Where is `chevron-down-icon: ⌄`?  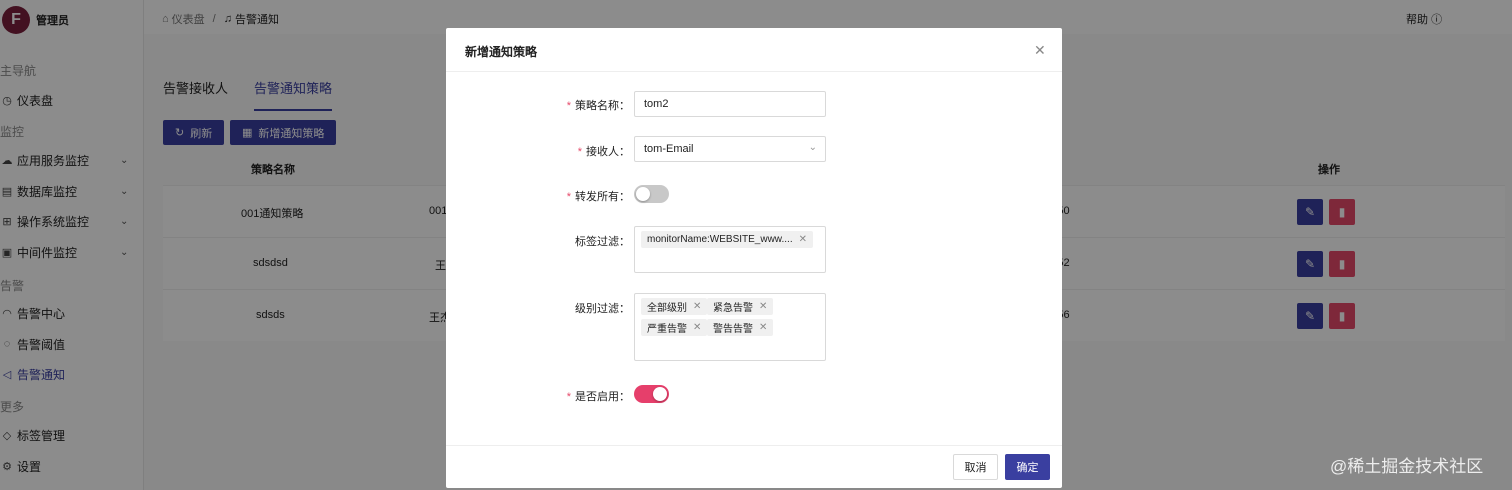
chevron-down-icon: ⌄ is located at coordinates (812, 147).